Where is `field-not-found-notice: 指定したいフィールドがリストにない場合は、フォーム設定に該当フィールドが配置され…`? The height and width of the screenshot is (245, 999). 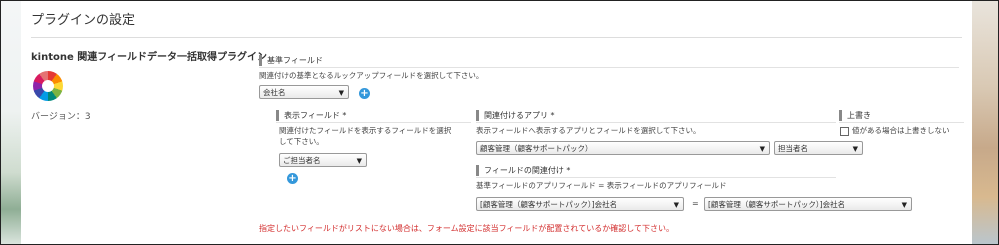
field-not-found-notice: 指定したいフィールドがリストにない場合は、フォーム設定に該当フィールドが配置され… is located at coordinates (466, 228).